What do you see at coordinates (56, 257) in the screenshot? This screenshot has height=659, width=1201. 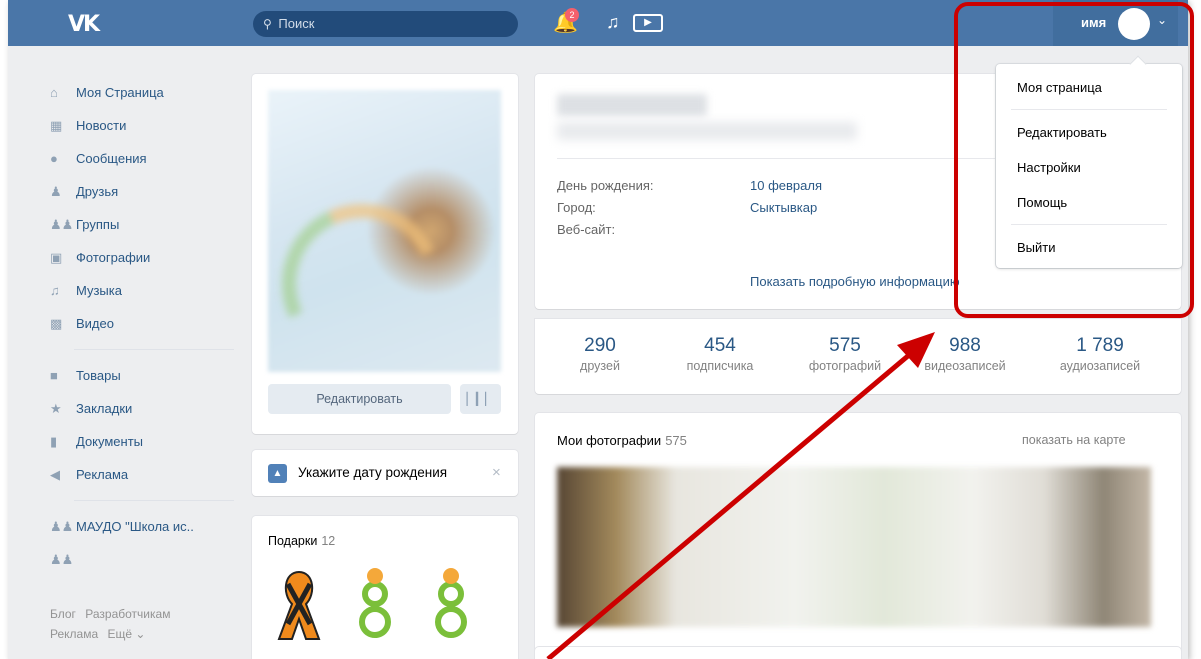 I see `camera-icon: ▣` at bounding box center [56, 257].